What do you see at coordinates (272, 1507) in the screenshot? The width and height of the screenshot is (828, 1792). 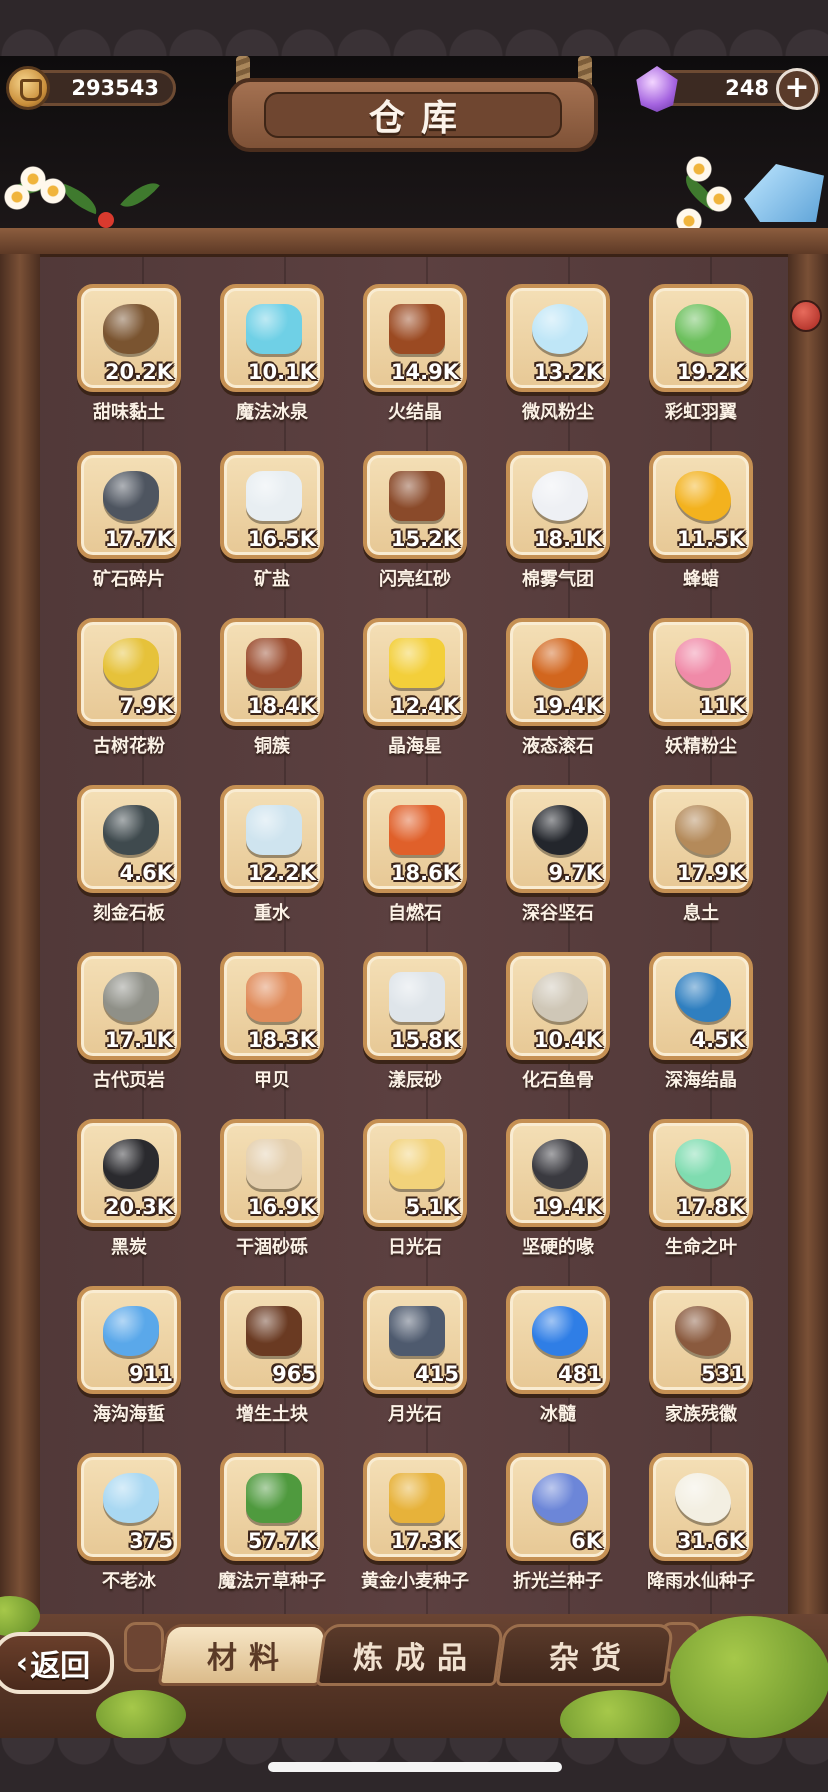 I see `item-slot: 57.7K` at bounding box center [272, 1507].